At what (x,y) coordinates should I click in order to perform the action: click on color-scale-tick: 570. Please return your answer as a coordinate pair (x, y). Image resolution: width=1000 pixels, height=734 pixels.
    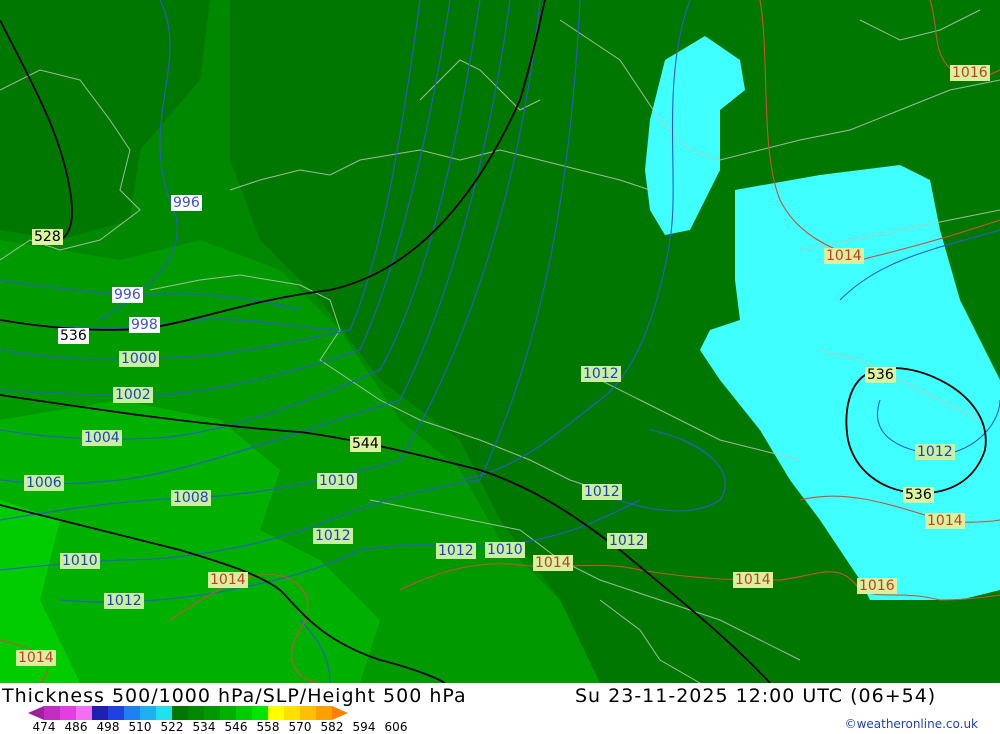
    Looking at the image, I should click on (300, 727).